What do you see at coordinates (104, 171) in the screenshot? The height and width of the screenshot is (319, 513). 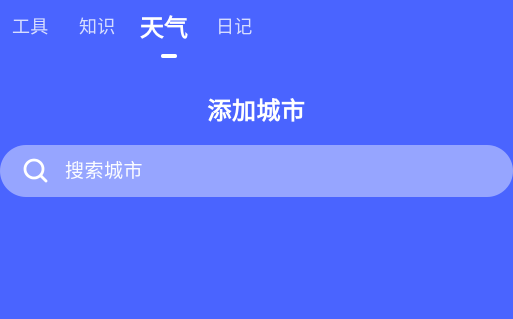 I see `search-placeholder: 搜索城市` at bounding box center [104, 171].